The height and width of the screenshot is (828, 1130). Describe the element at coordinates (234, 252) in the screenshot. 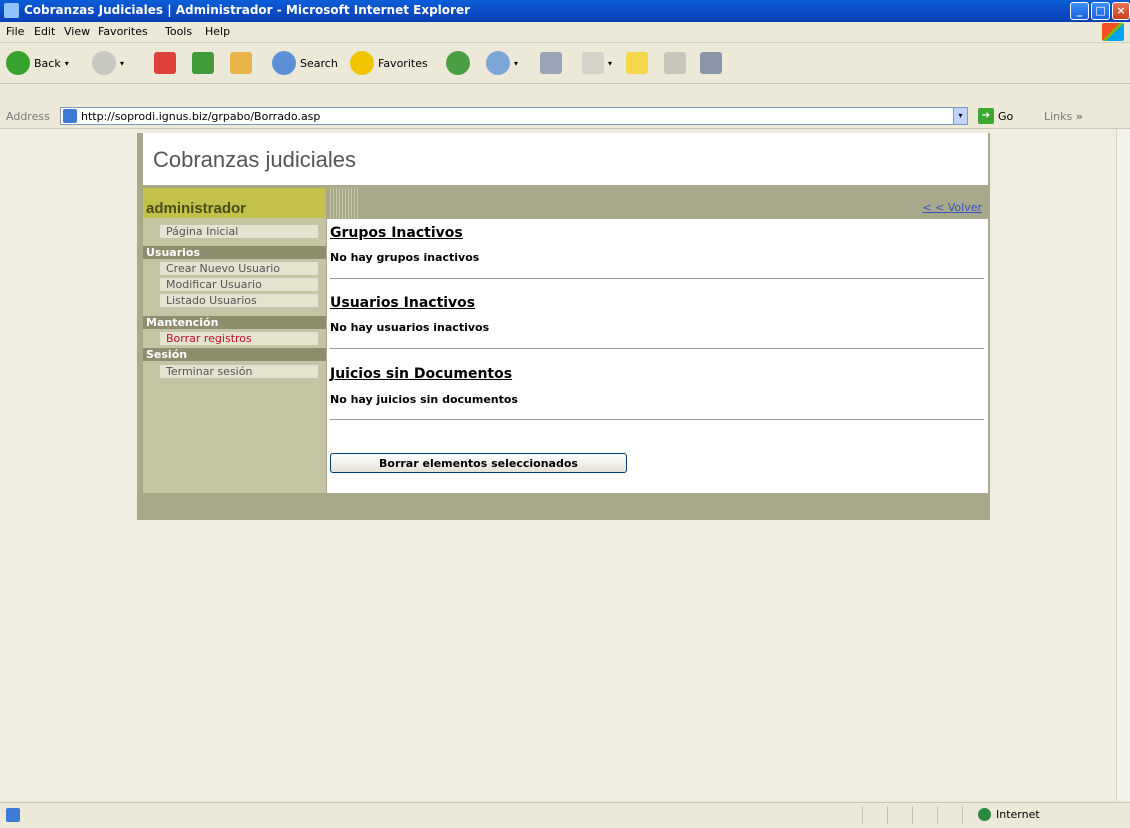

I see `sidebar-heading-usuarios: Usuarios` at that location.